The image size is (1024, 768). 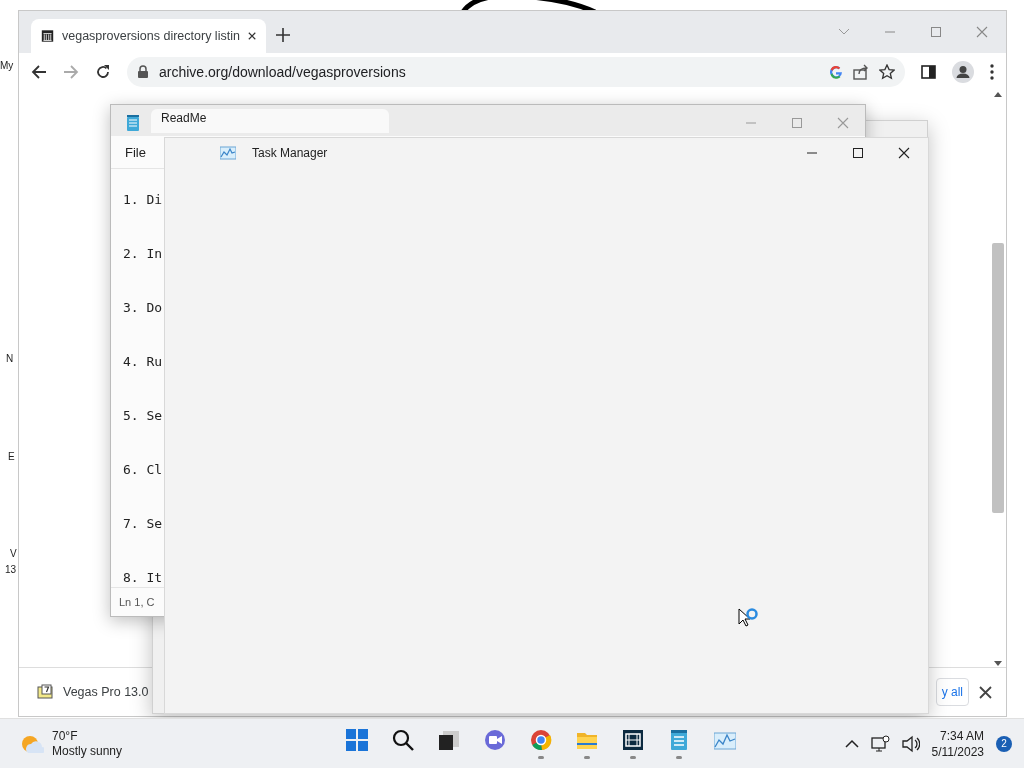 What do you see at coordinates (143, 524) in the screenshot?
I see `text-line: 7. Se` at bounding box center [143, 524].